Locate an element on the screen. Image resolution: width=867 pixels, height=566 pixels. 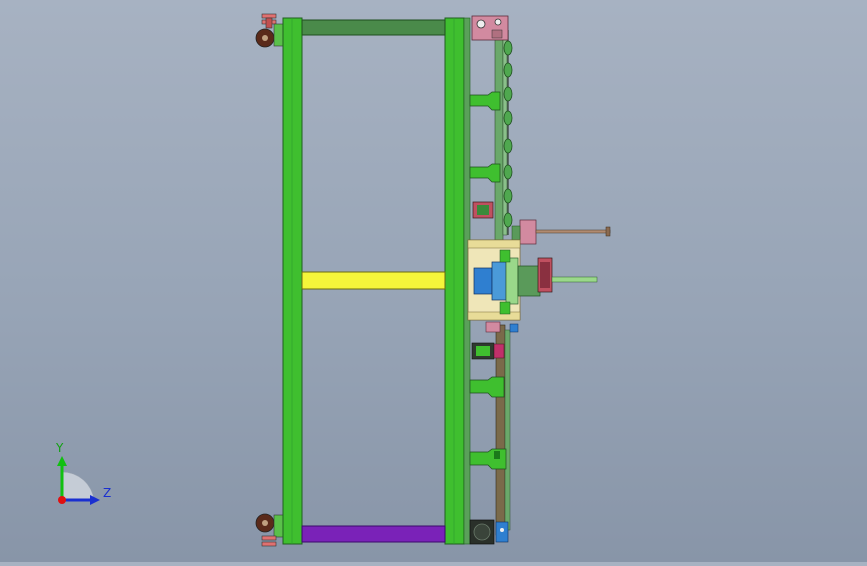
left-post is located at coordinates (292, 281).